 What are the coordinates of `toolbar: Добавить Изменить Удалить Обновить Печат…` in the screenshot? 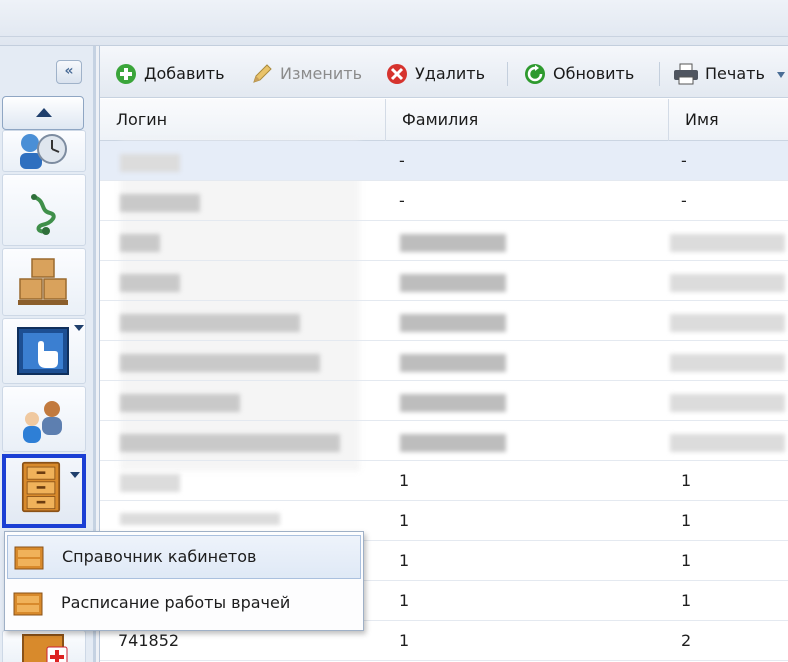 It's located at (444, 72).